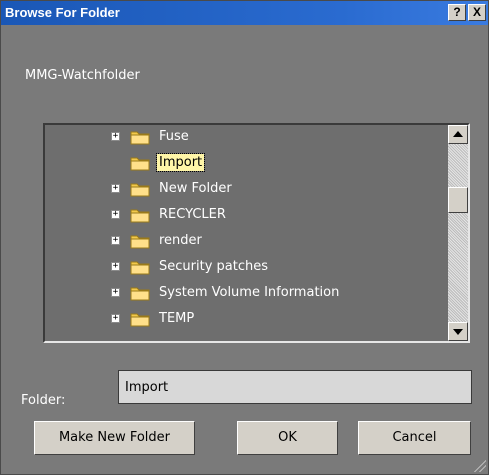 This screenshot has height=475, width=489. What do you see at coordinates (480, 466) in the screenshot?
I see `resize-grip` at bounding box center [480, 466].